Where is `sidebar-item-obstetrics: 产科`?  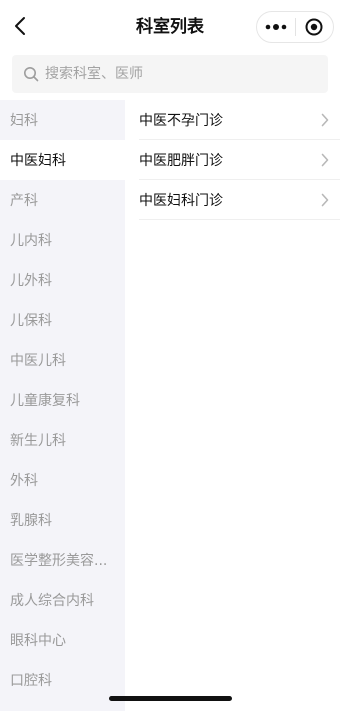 sidebar-item-obstetrics: 产科 is located at coordinates (62, 200).